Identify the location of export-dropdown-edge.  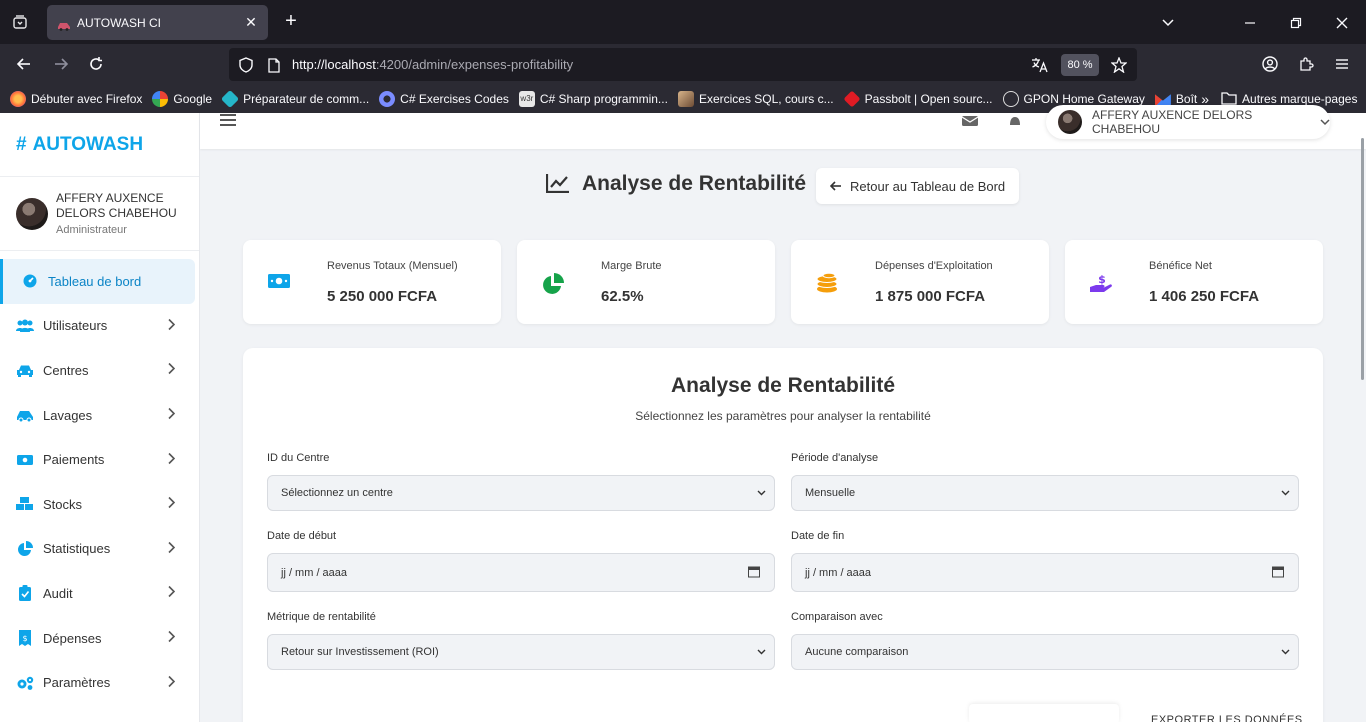
(1044, 713).